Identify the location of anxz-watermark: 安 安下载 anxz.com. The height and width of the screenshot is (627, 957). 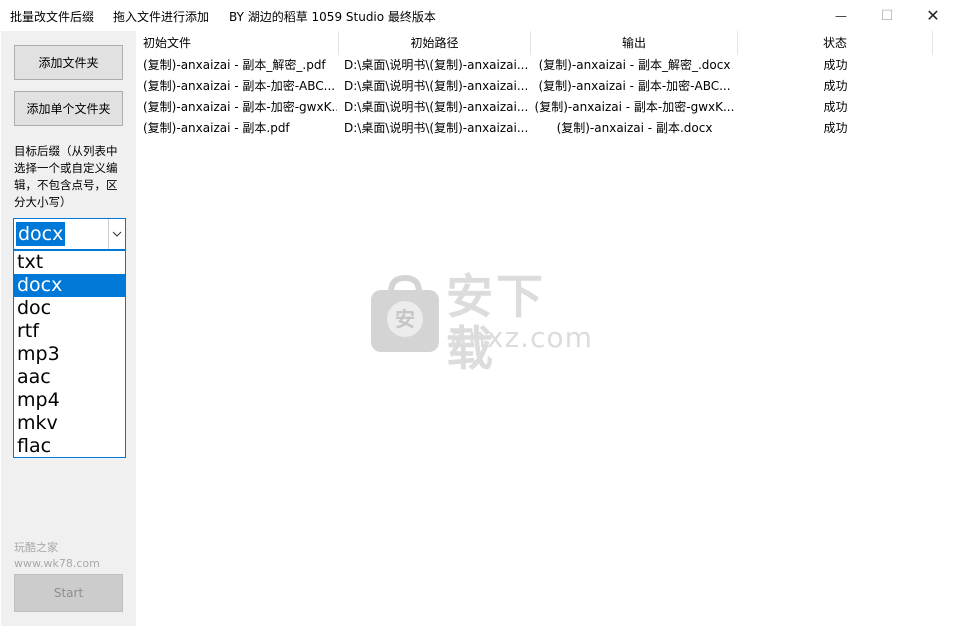
(480, 324).